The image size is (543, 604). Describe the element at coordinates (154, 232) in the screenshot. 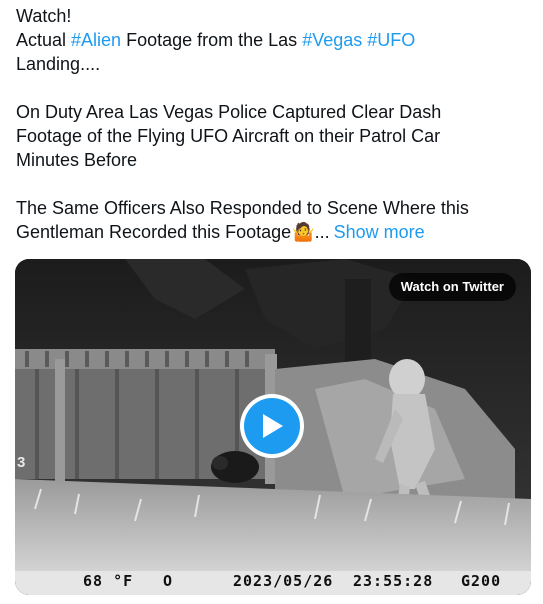

I see `text-span: Gentleman Recorded this Footage` at that location.